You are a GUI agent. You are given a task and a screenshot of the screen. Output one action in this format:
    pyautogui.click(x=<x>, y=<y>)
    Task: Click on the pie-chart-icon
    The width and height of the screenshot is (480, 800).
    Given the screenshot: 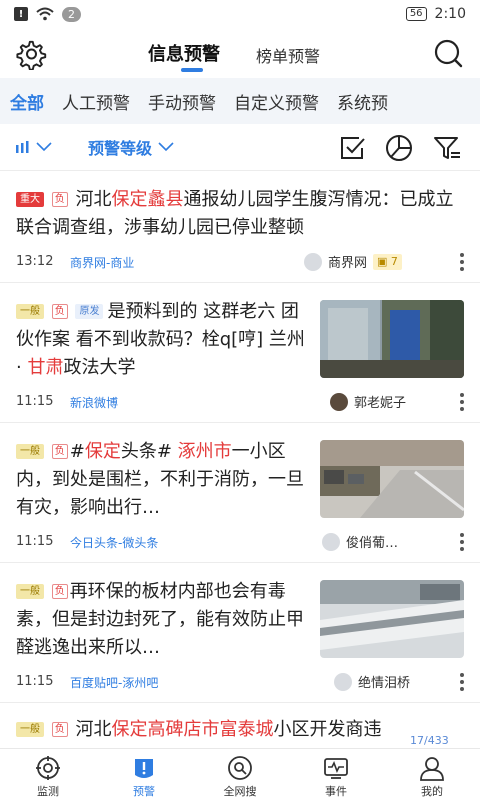 What is the action you would take?
    pyautogui.click(x=399, y=148)
    